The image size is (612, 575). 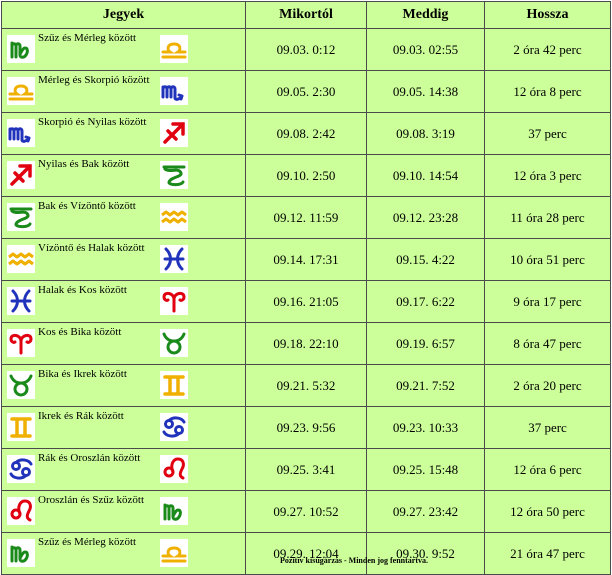 What do you see at coordinates (123, 175) in the screenshot?
I see `signs-cell: Nyilas és Bak között` at bounding box center [123, 175].